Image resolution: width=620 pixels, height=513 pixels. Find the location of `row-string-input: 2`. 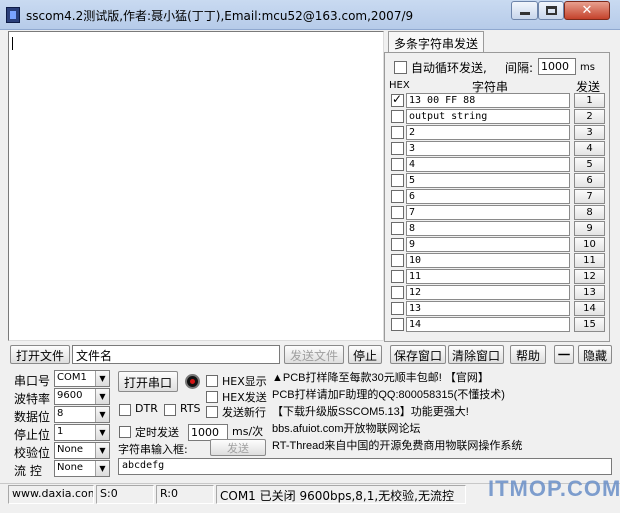

row-string-input: 2 is located at coordinates (488, 132).